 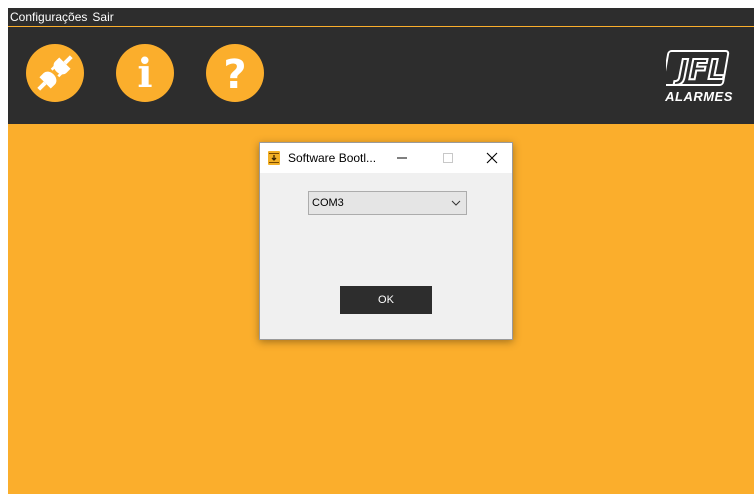 I want to click on app-icon, so click(x=274, y=158).